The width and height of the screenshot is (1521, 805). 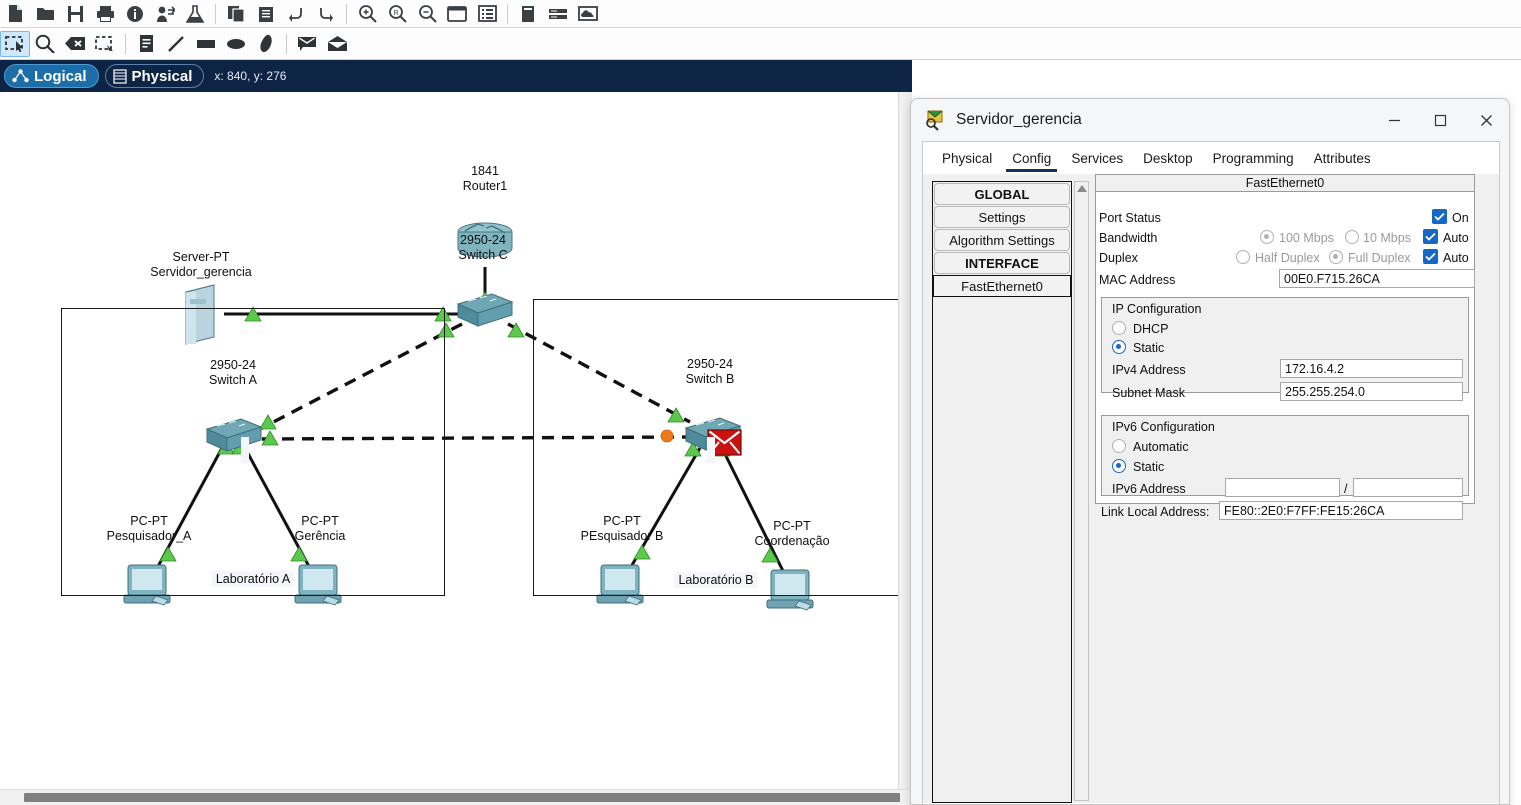 I want to click on nav-item-fastethernet0: FastEthernet0, so click(x=1002, y=286).